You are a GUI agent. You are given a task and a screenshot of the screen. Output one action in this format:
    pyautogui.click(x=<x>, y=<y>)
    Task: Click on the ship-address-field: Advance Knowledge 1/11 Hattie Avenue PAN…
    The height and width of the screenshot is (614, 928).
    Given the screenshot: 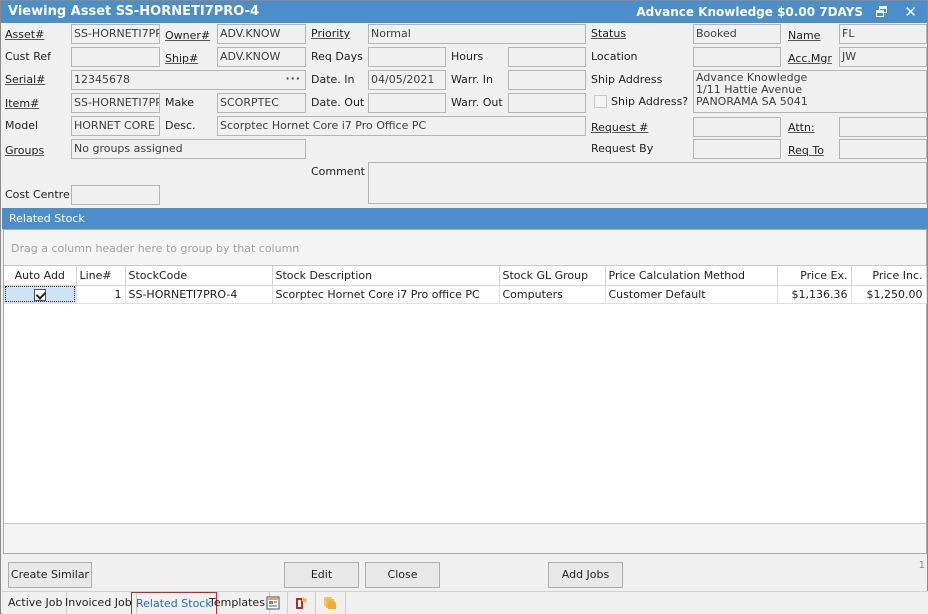 What is the action you would take?
    pyautogui.click(x=810, y=91)
    